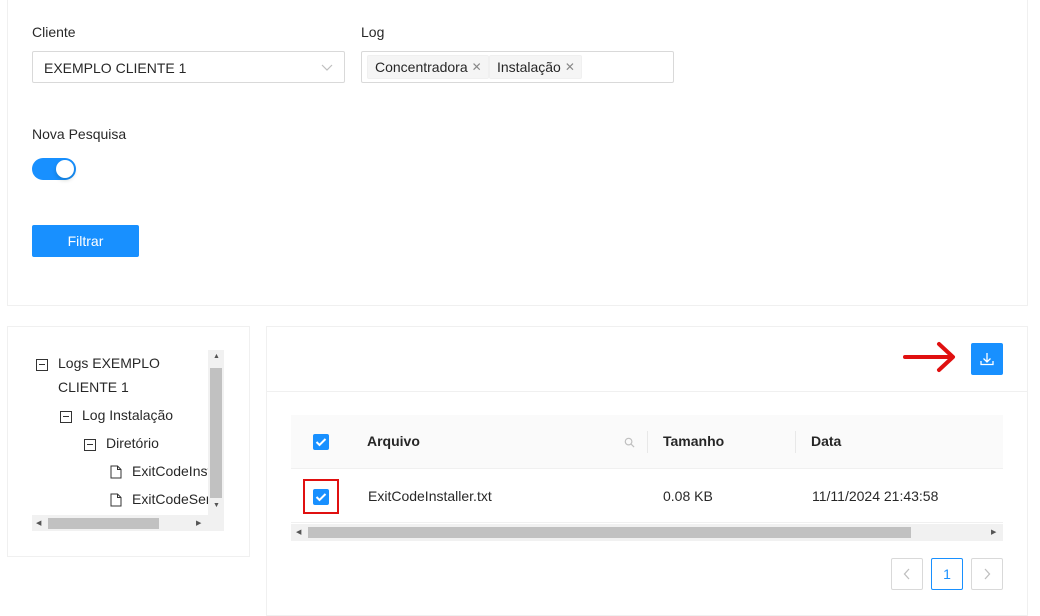 The height and width of the screenshot is (616, 1040). I want to click on tree-horizontal-scrollbar: ◀ ▶, so click(128, 523).